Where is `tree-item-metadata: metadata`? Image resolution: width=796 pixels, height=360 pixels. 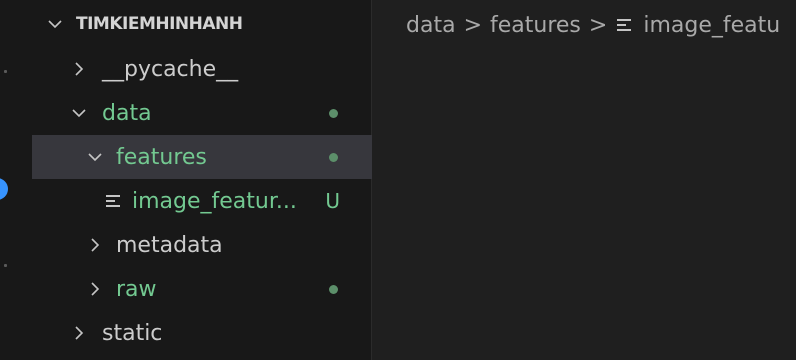
tree-item-metadata: metadata is located at coordinates (202, 245).